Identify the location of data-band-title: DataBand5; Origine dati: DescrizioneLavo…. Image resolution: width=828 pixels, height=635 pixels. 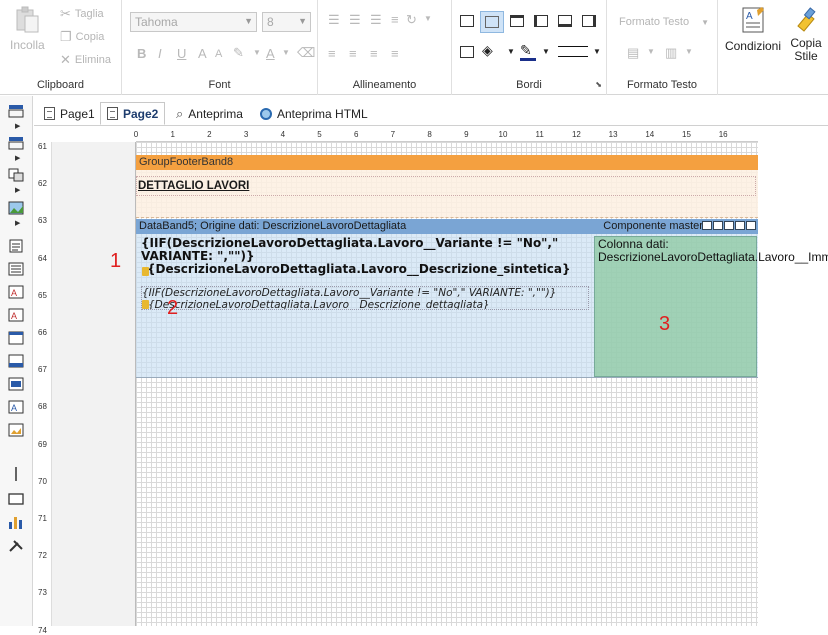
(273, 226).